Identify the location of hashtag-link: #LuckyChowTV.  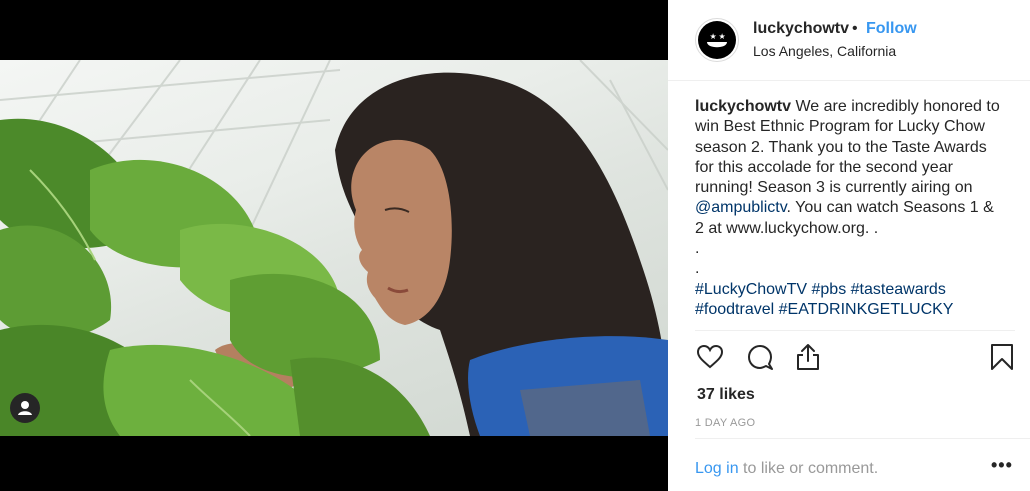
(751, 289).